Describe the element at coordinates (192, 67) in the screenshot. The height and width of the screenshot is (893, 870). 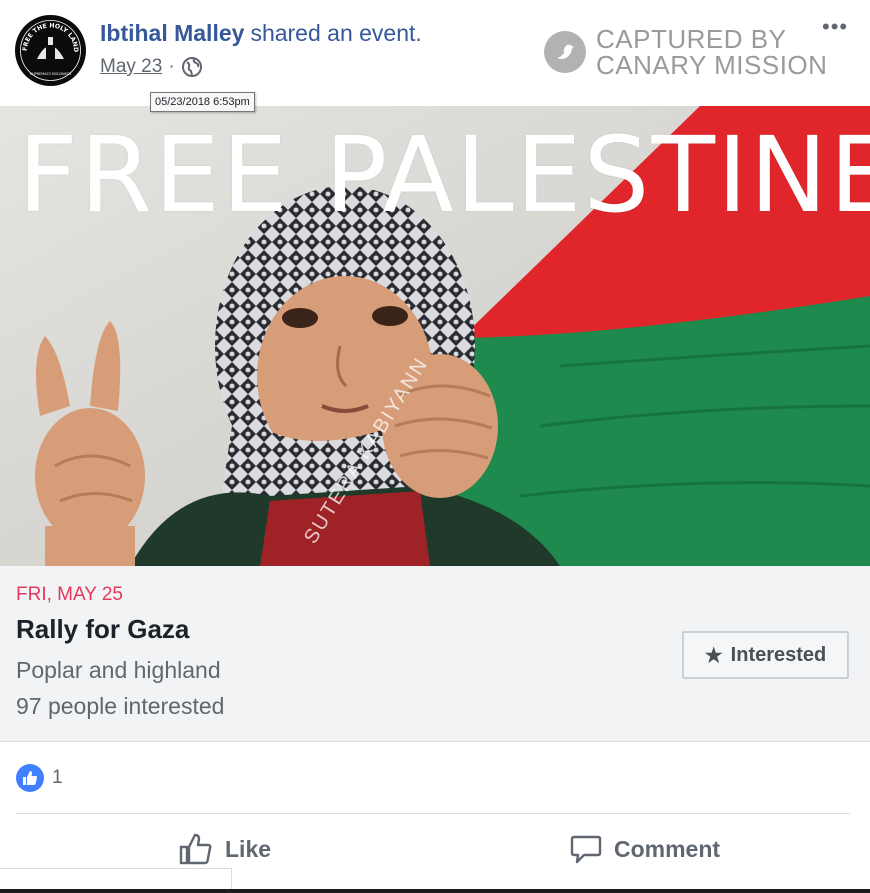
I see `globe-icon` at that location.